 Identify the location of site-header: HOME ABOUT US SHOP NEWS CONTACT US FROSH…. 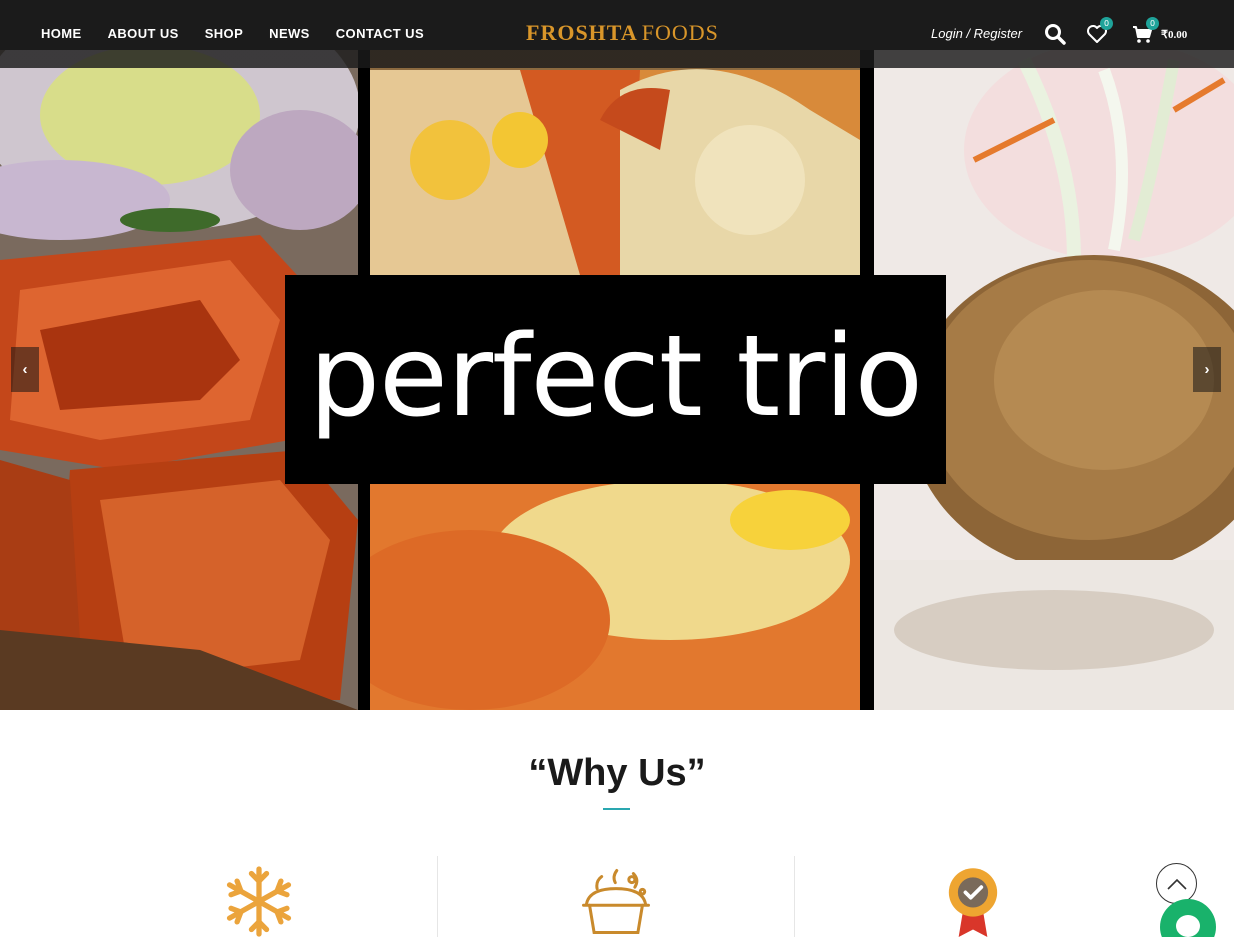
(617, 34).